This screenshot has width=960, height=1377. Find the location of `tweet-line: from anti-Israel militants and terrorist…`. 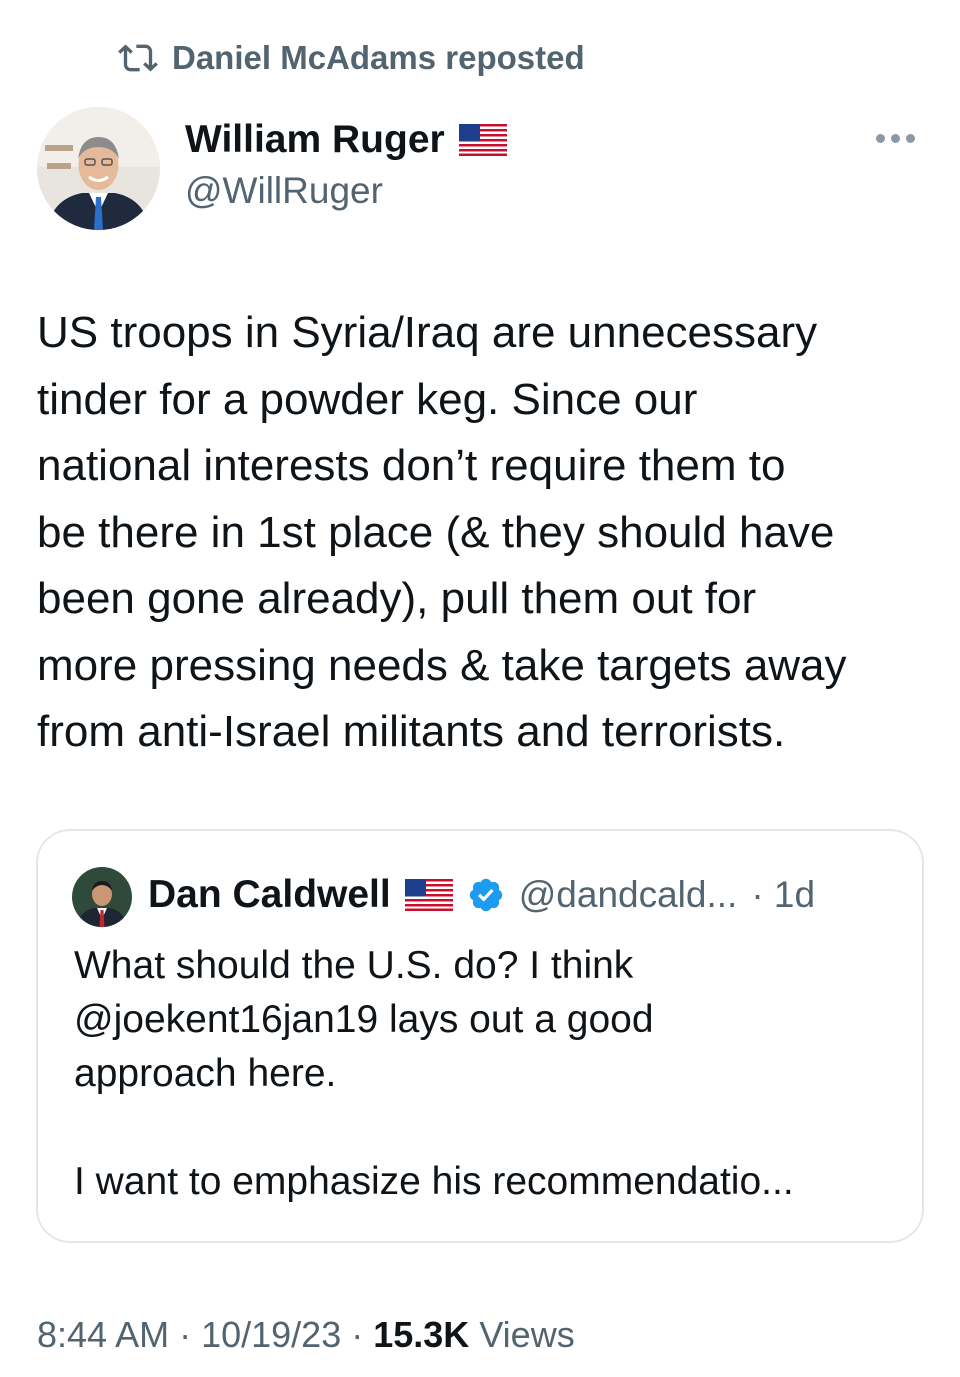

tweet-line: from anti-Israel militants and terrorist… is located at coordinates (411, 731).